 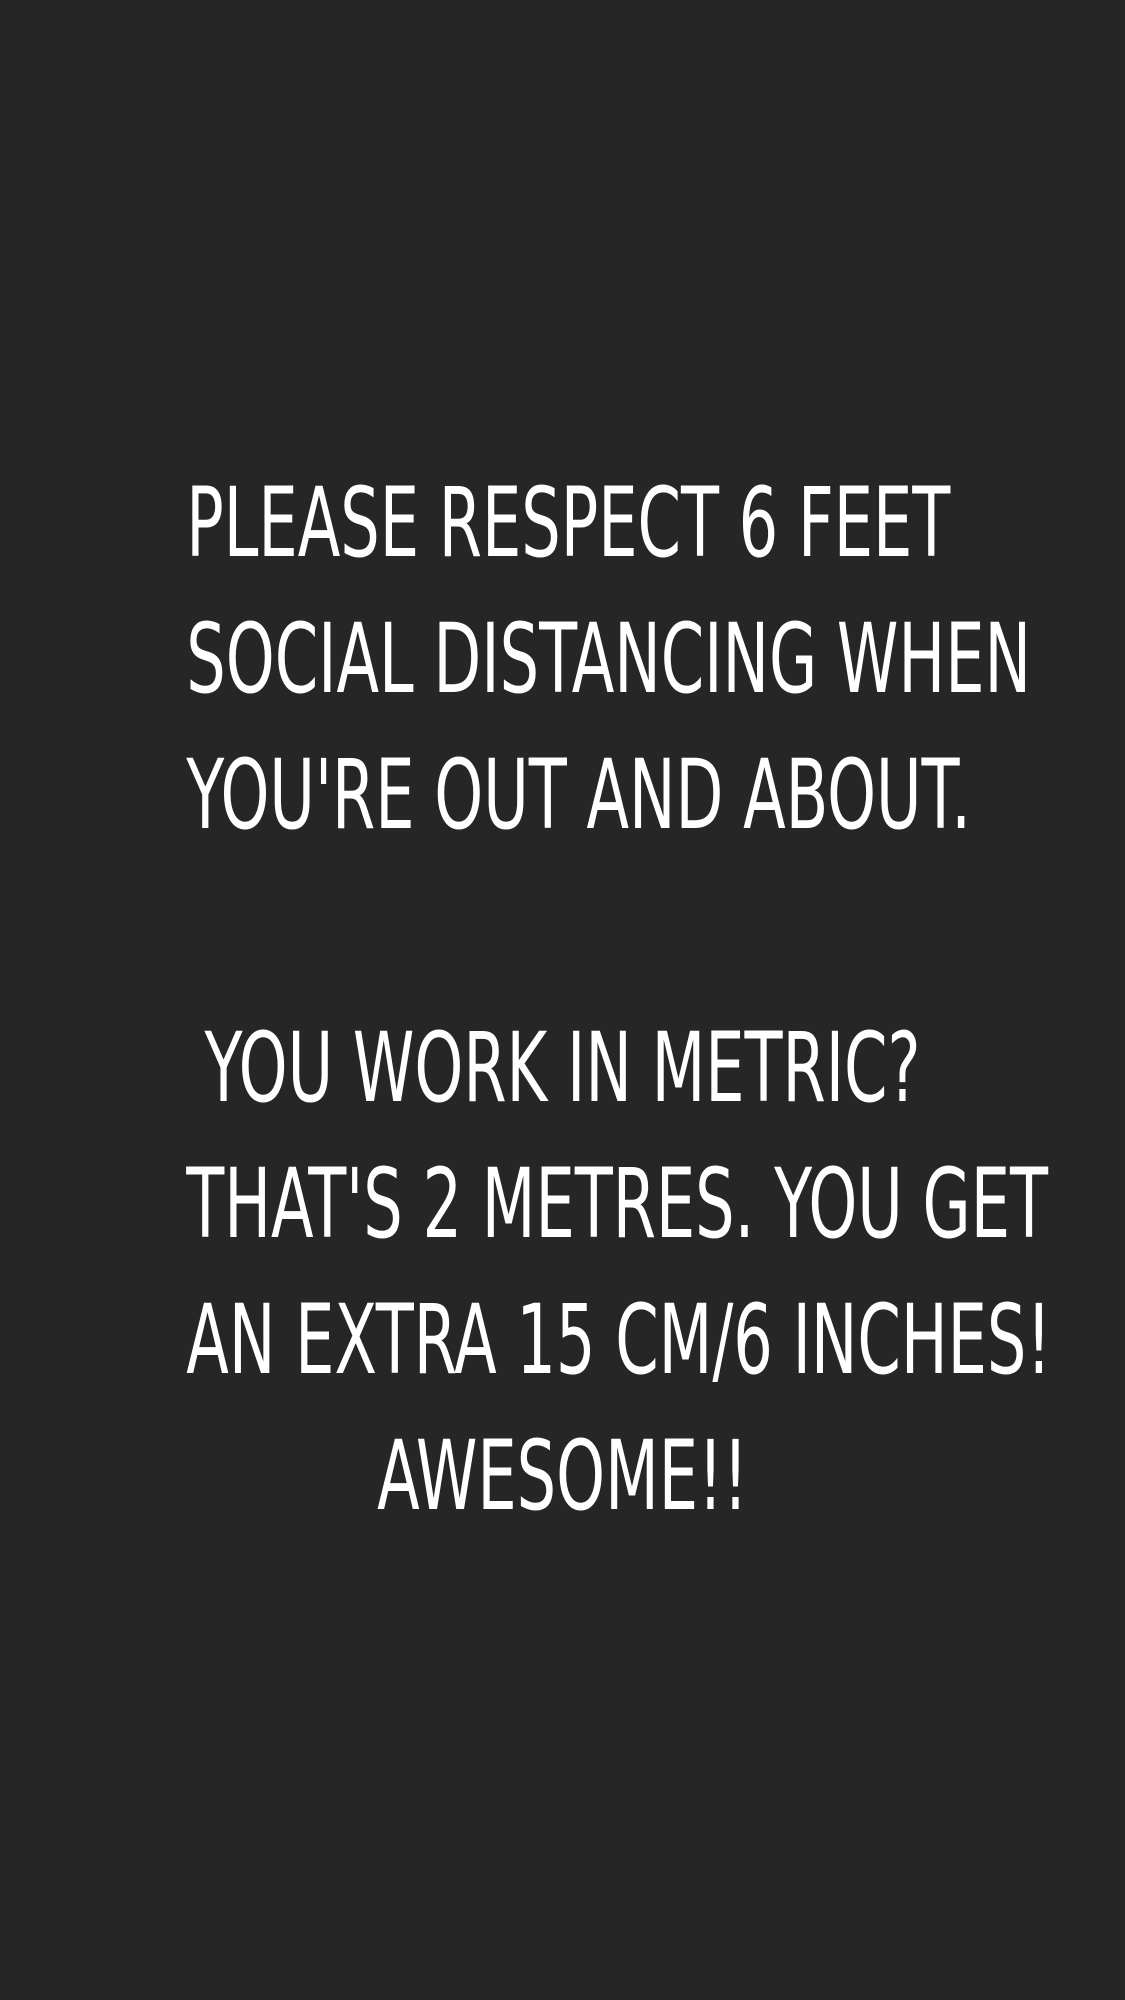 I want to click on text-line: PLEASE RESPECT 6 FEET, so click(x=568, y=523).